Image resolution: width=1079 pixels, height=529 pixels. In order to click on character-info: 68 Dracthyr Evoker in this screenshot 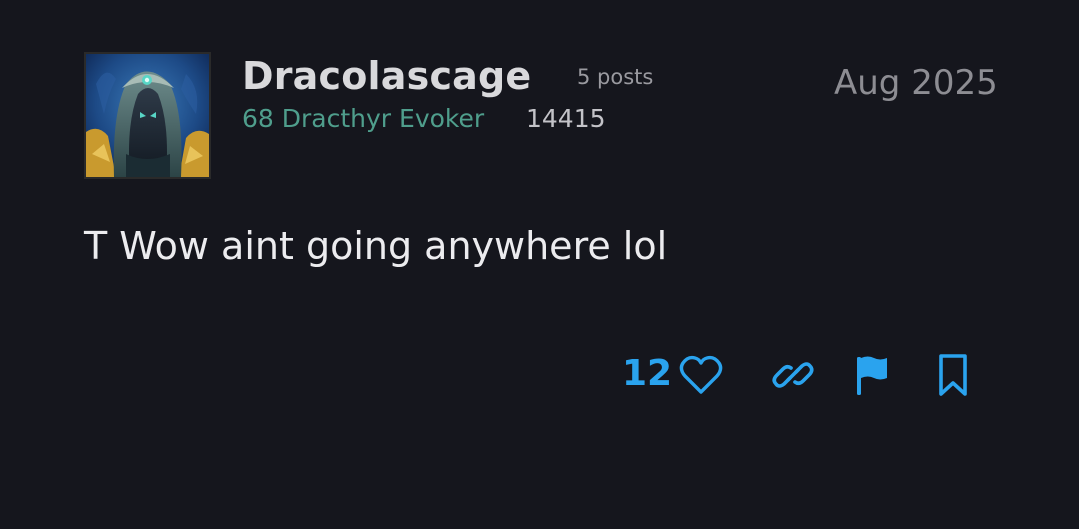, I will do `click(363, 118)`.